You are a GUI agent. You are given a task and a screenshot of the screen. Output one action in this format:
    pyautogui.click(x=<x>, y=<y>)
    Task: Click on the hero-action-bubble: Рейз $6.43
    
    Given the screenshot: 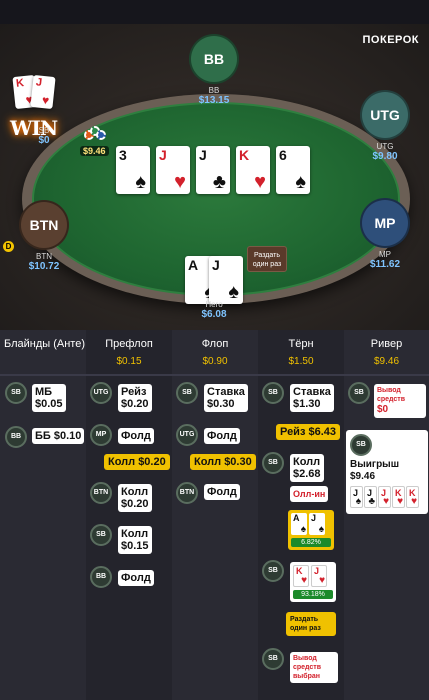 What is the action you would take?
    pyautogui.click(x=308, y=432)
    